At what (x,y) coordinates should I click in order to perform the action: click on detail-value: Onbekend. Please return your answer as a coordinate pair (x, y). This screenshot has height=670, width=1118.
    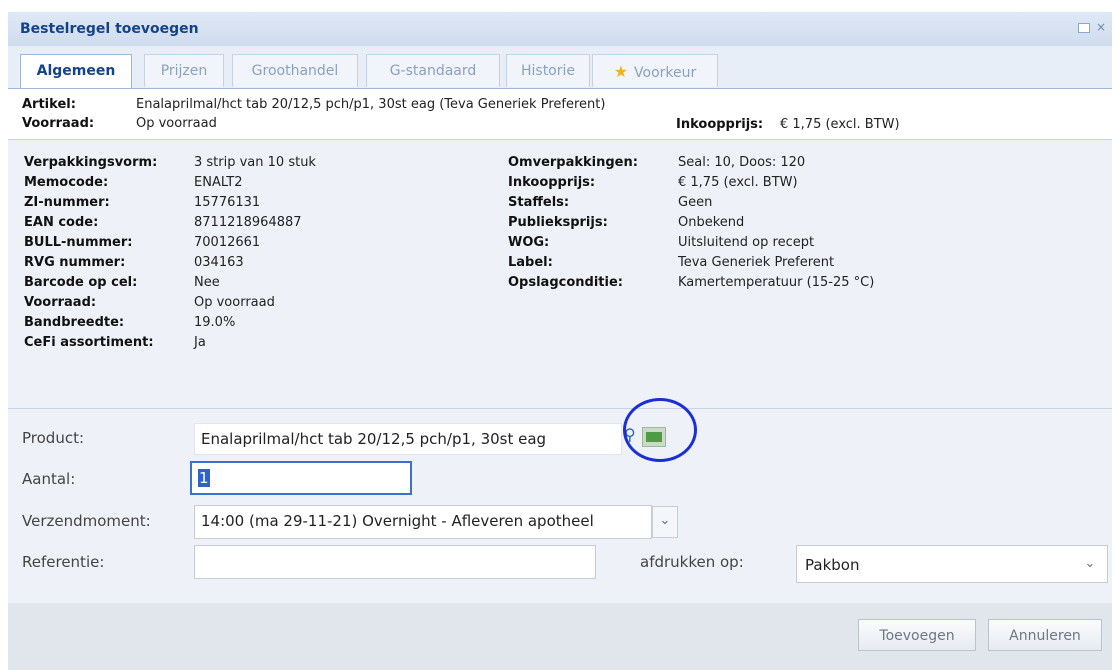
    Looking at the image, I should click on (711, 222).